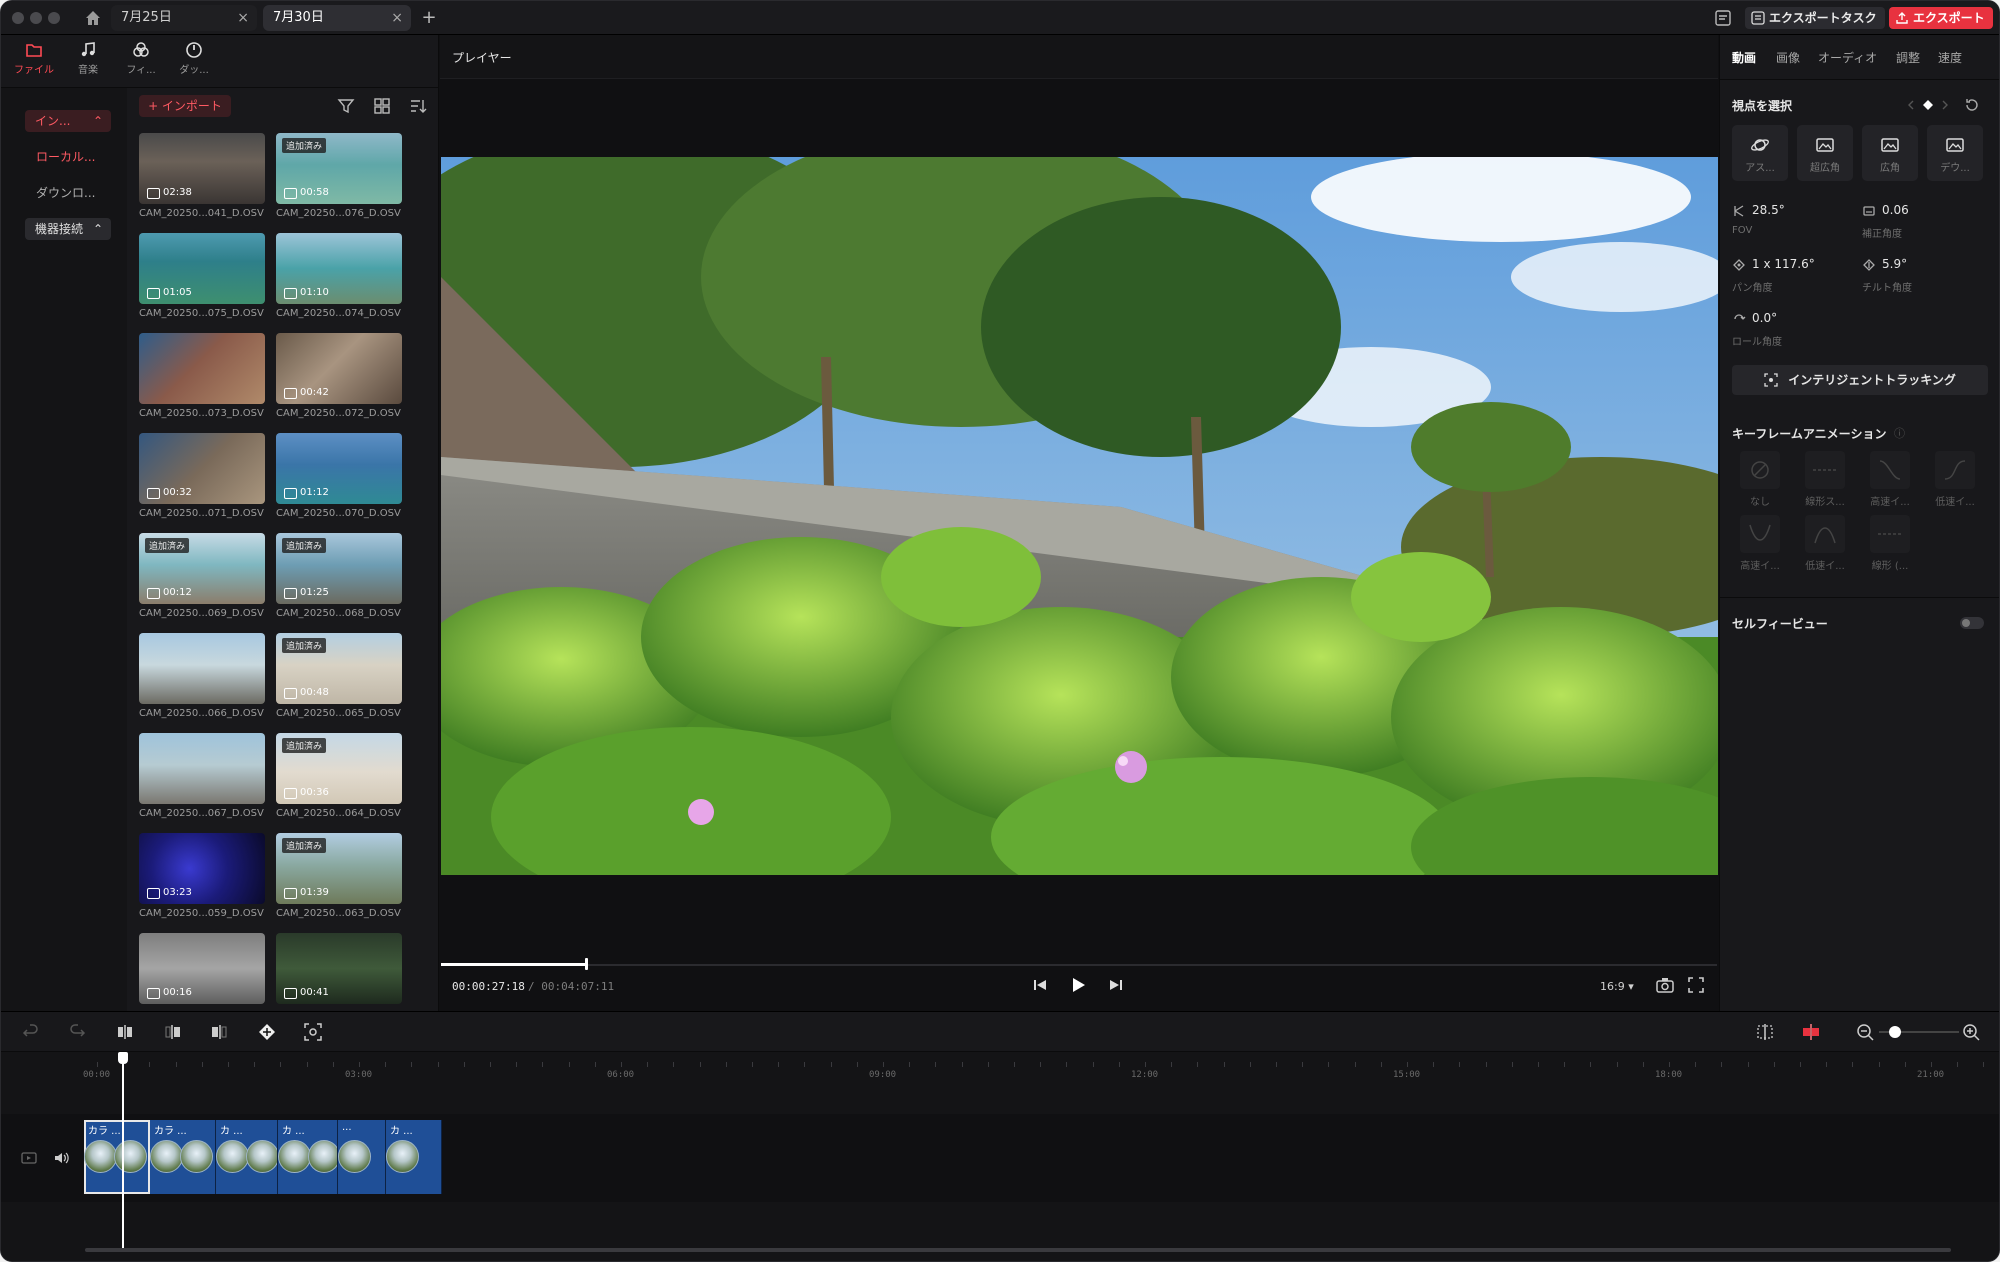  What do you see at coordinates (1895, 1032) in the screenshot?
I see `zoom-slider-handle` at bounding box center [1895, 1032].